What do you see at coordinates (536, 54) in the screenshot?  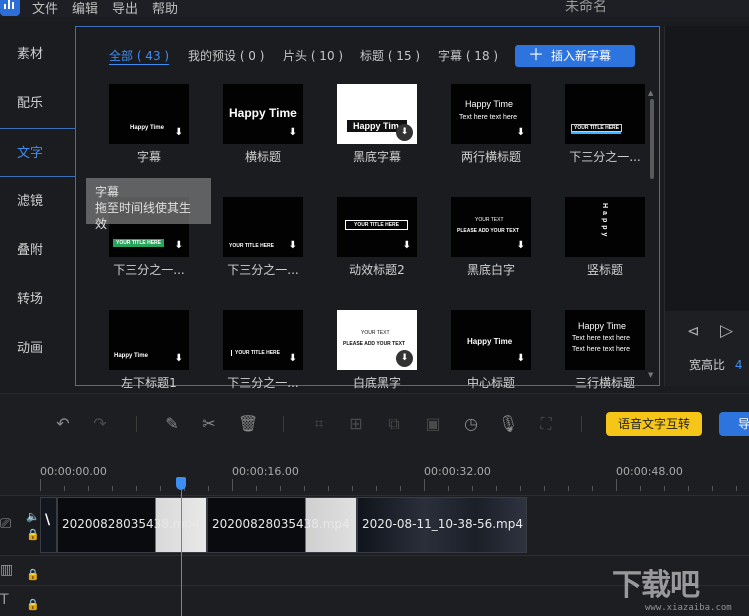 I see `plus-icon: ＋` at bounding box center [536, 54].